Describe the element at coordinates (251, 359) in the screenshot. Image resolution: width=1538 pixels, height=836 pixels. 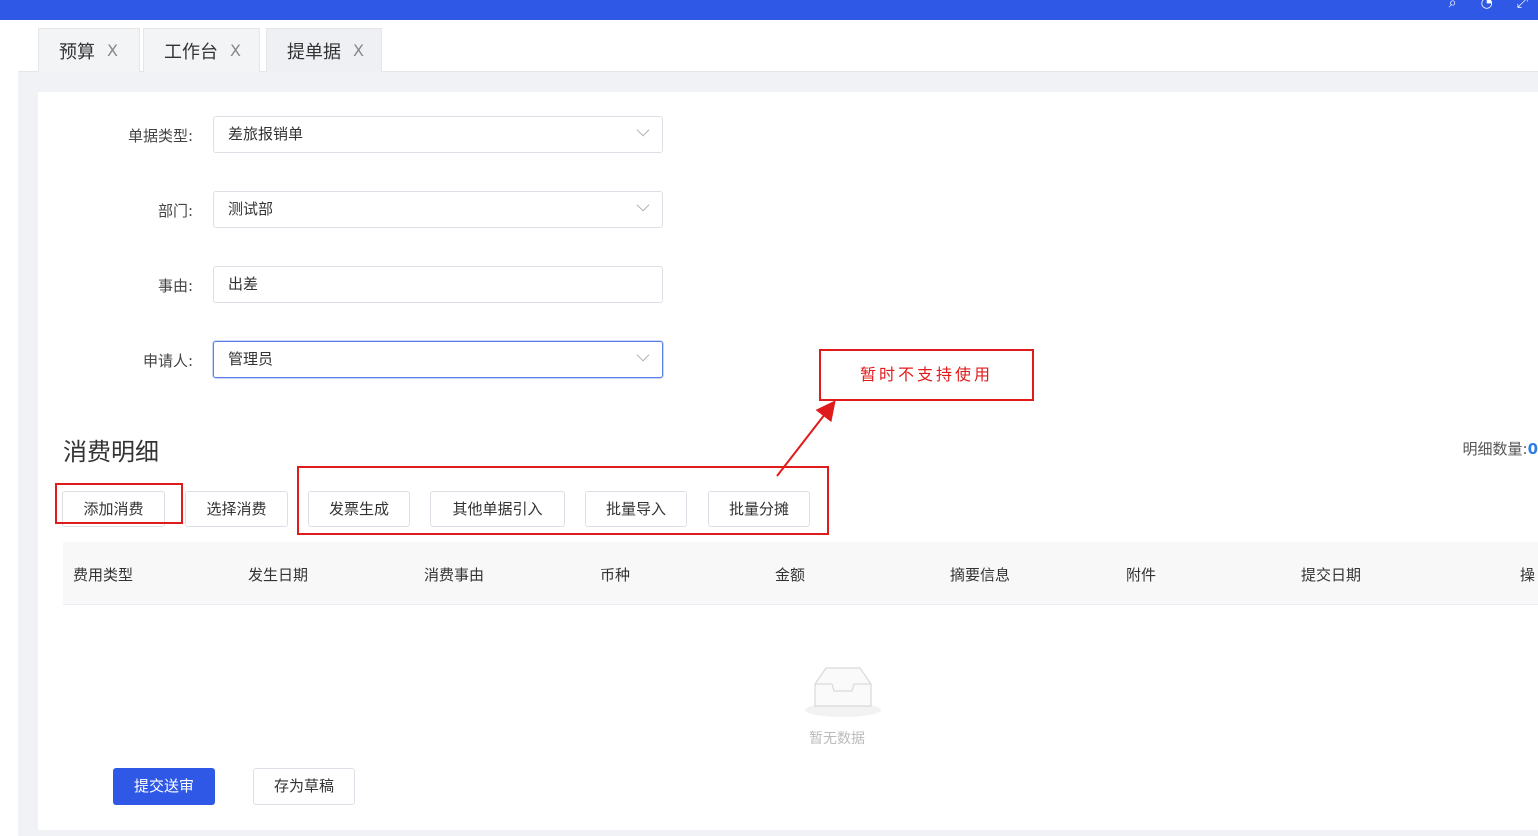
I see `applicant-value: 管理员` at that location.